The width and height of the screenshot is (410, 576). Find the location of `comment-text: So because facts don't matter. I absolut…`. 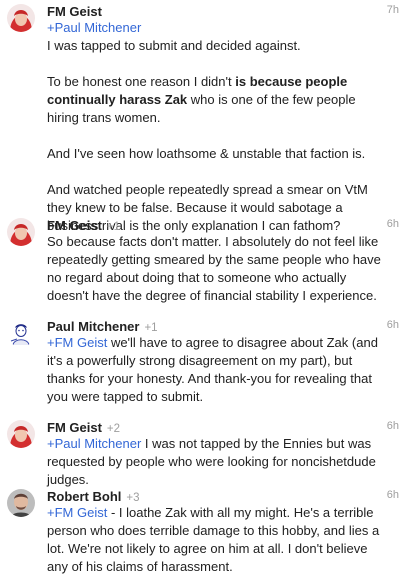

comment-text: So because facts don't matter. I absolut… is located at coordinates (214, 268).